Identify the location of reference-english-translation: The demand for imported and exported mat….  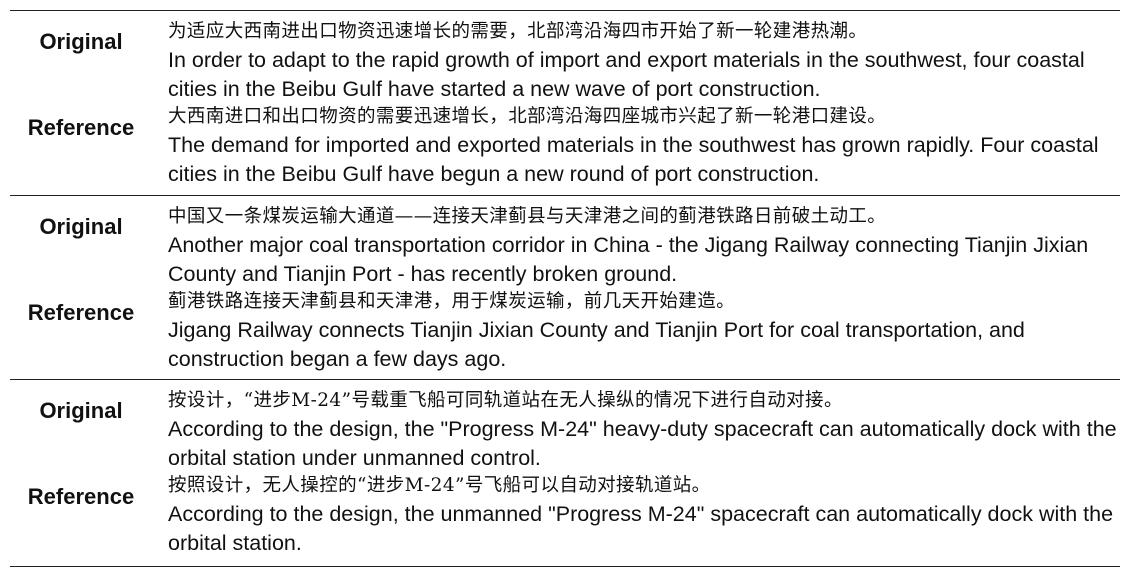
(633, 159).